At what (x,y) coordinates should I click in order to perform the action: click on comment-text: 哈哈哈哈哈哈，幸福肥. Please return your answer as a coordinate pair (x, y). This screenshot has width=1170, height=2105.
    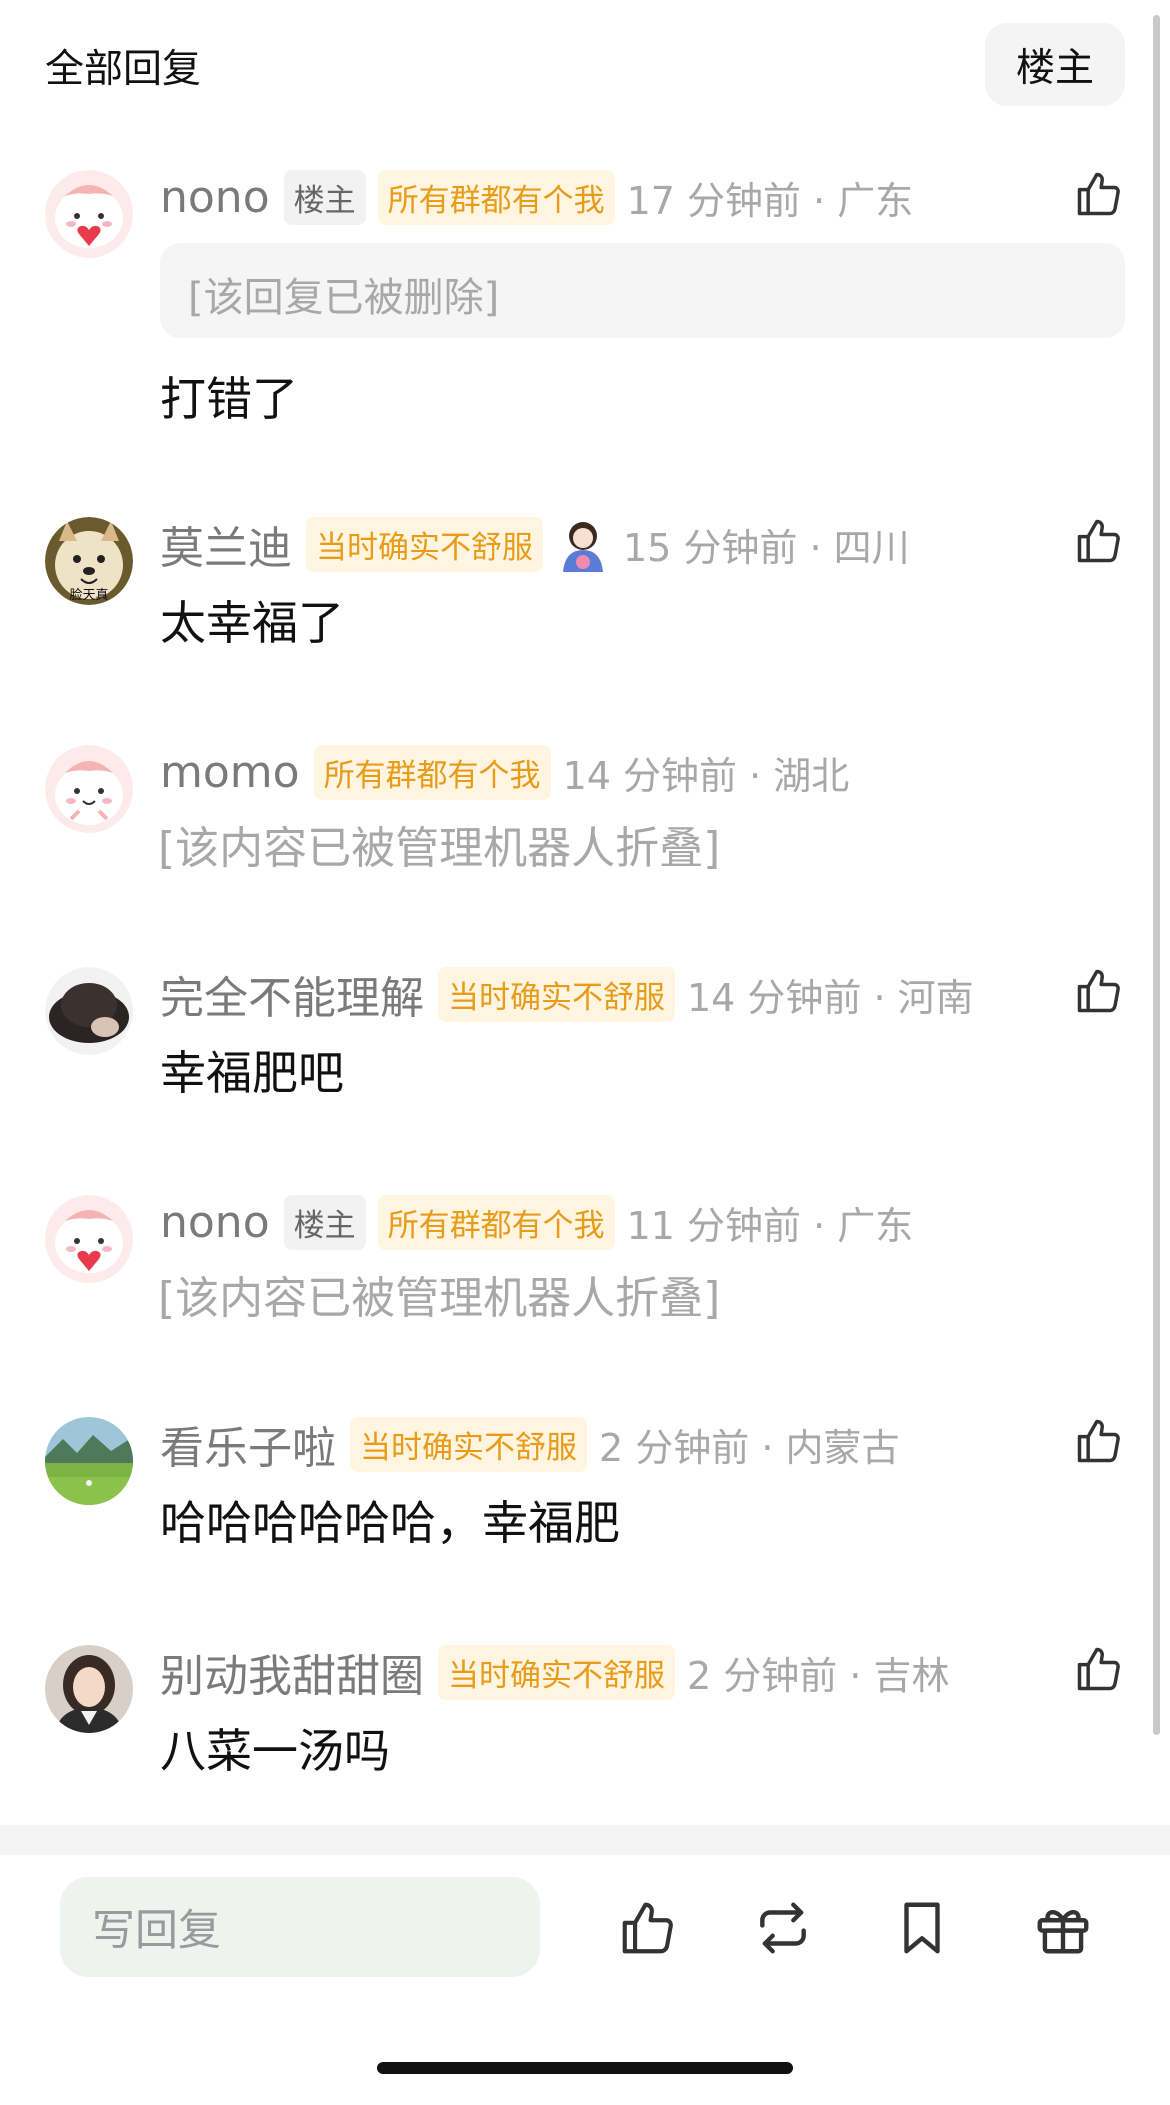
    Looking at the image, I should click on (390, 1520).